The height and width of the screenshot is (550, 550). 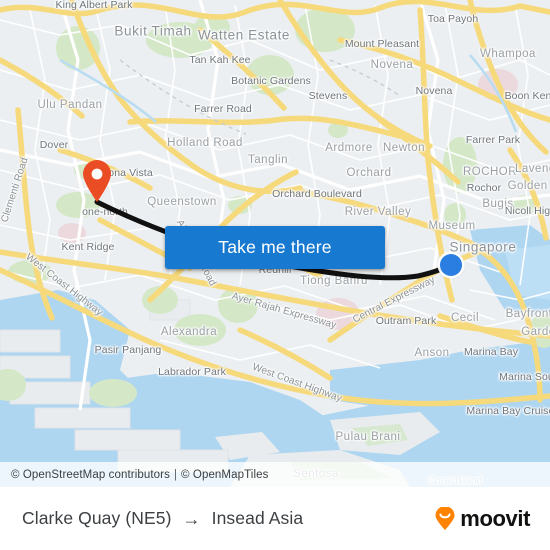 I want to click on route-summary: Clarke Quay (NE5) → Insead Asia, so click(x=162, y=518).